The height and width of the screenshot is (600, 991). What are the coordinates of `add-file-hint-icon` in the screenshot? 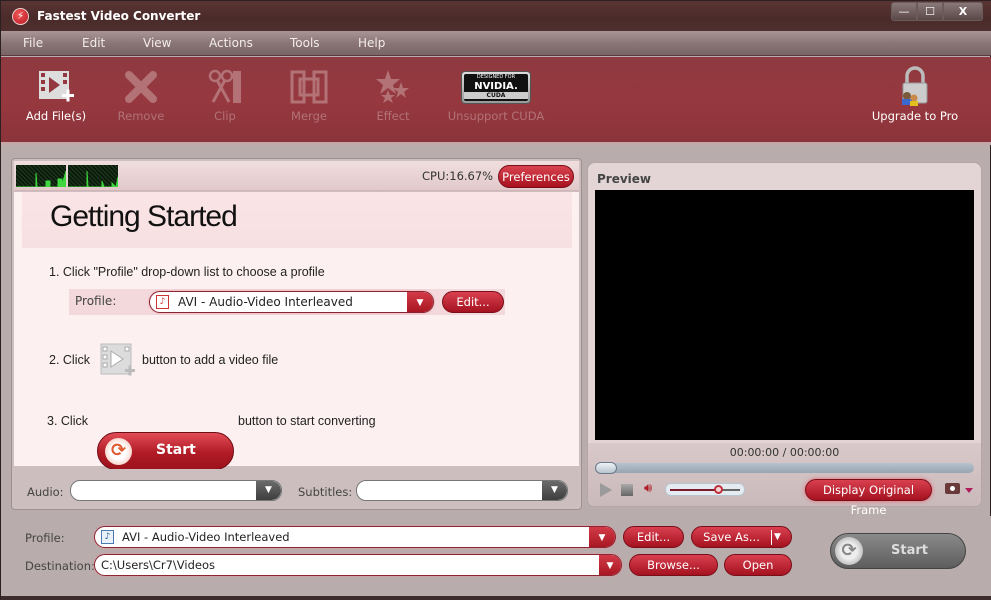 It's located at (118, 361).